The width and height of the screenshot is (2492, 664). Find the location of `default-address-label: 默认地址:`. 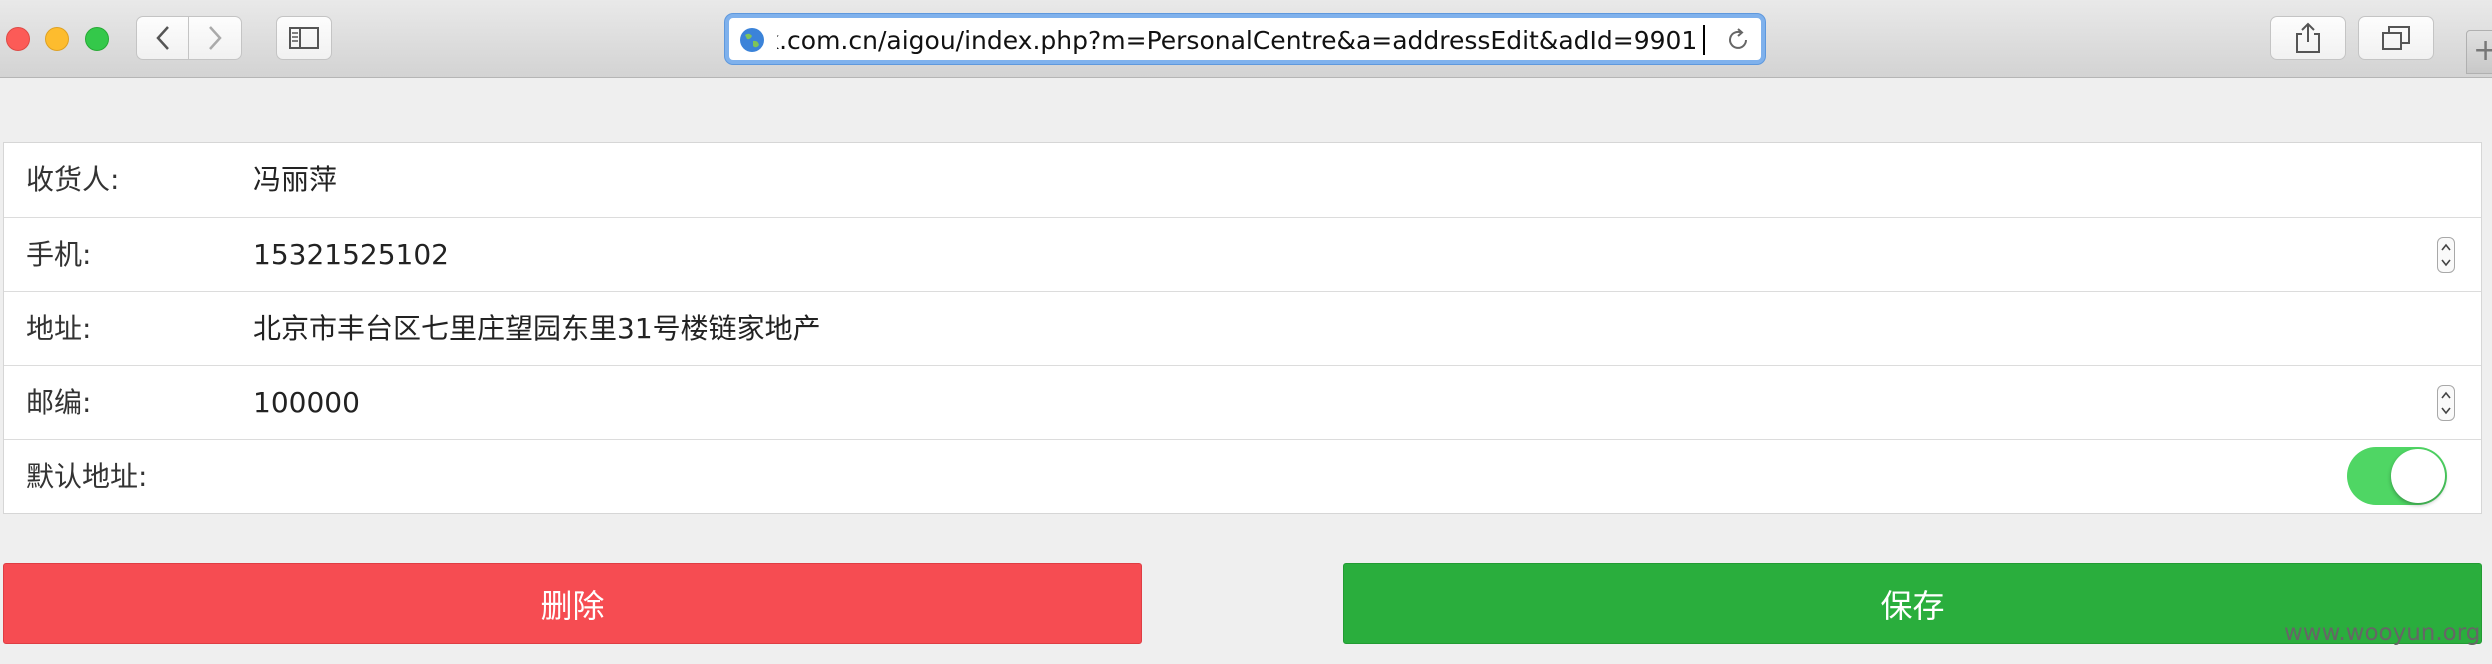

default-address-label: 默认地址: is located at coordinates (87, 476).